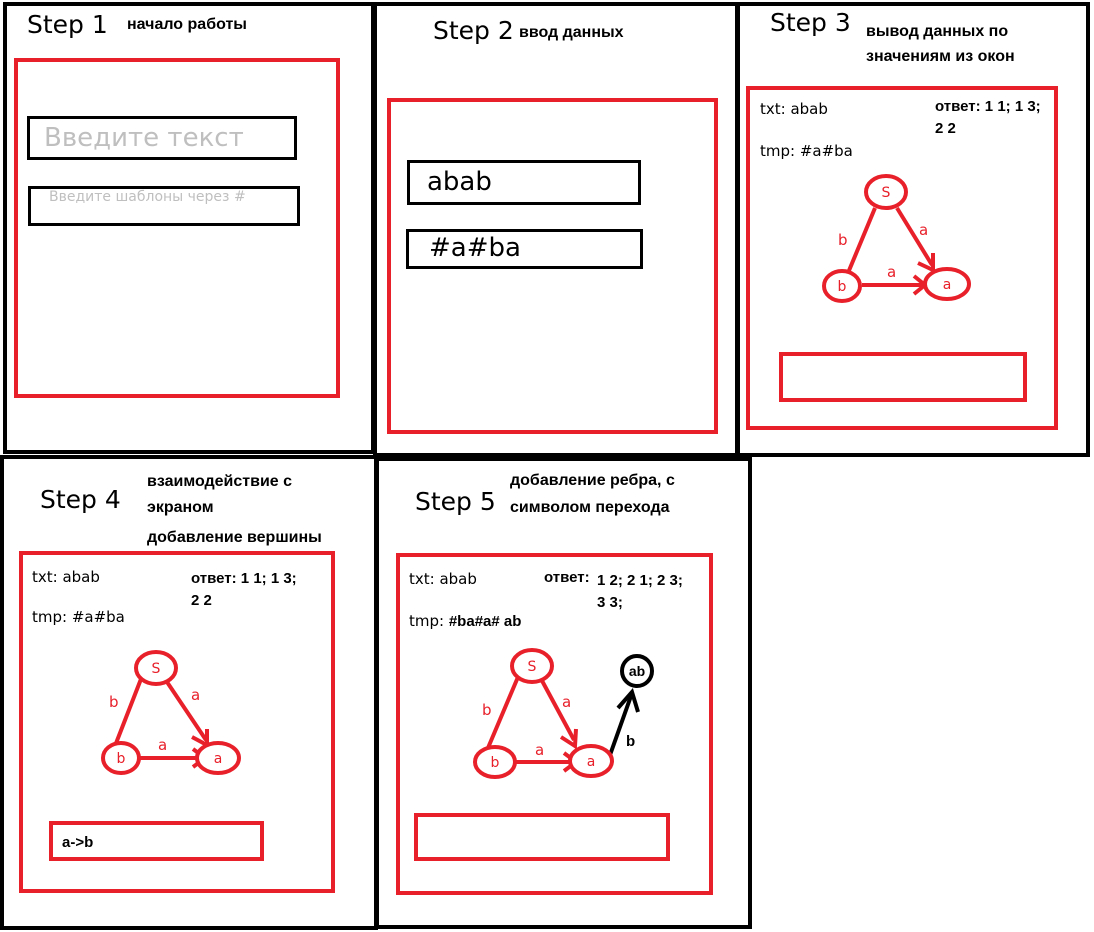  What do you see at coordinates (590, 507) in the screenshot?
I see `step5-description-line2: символом перехода` at bounding box center [590, 507].